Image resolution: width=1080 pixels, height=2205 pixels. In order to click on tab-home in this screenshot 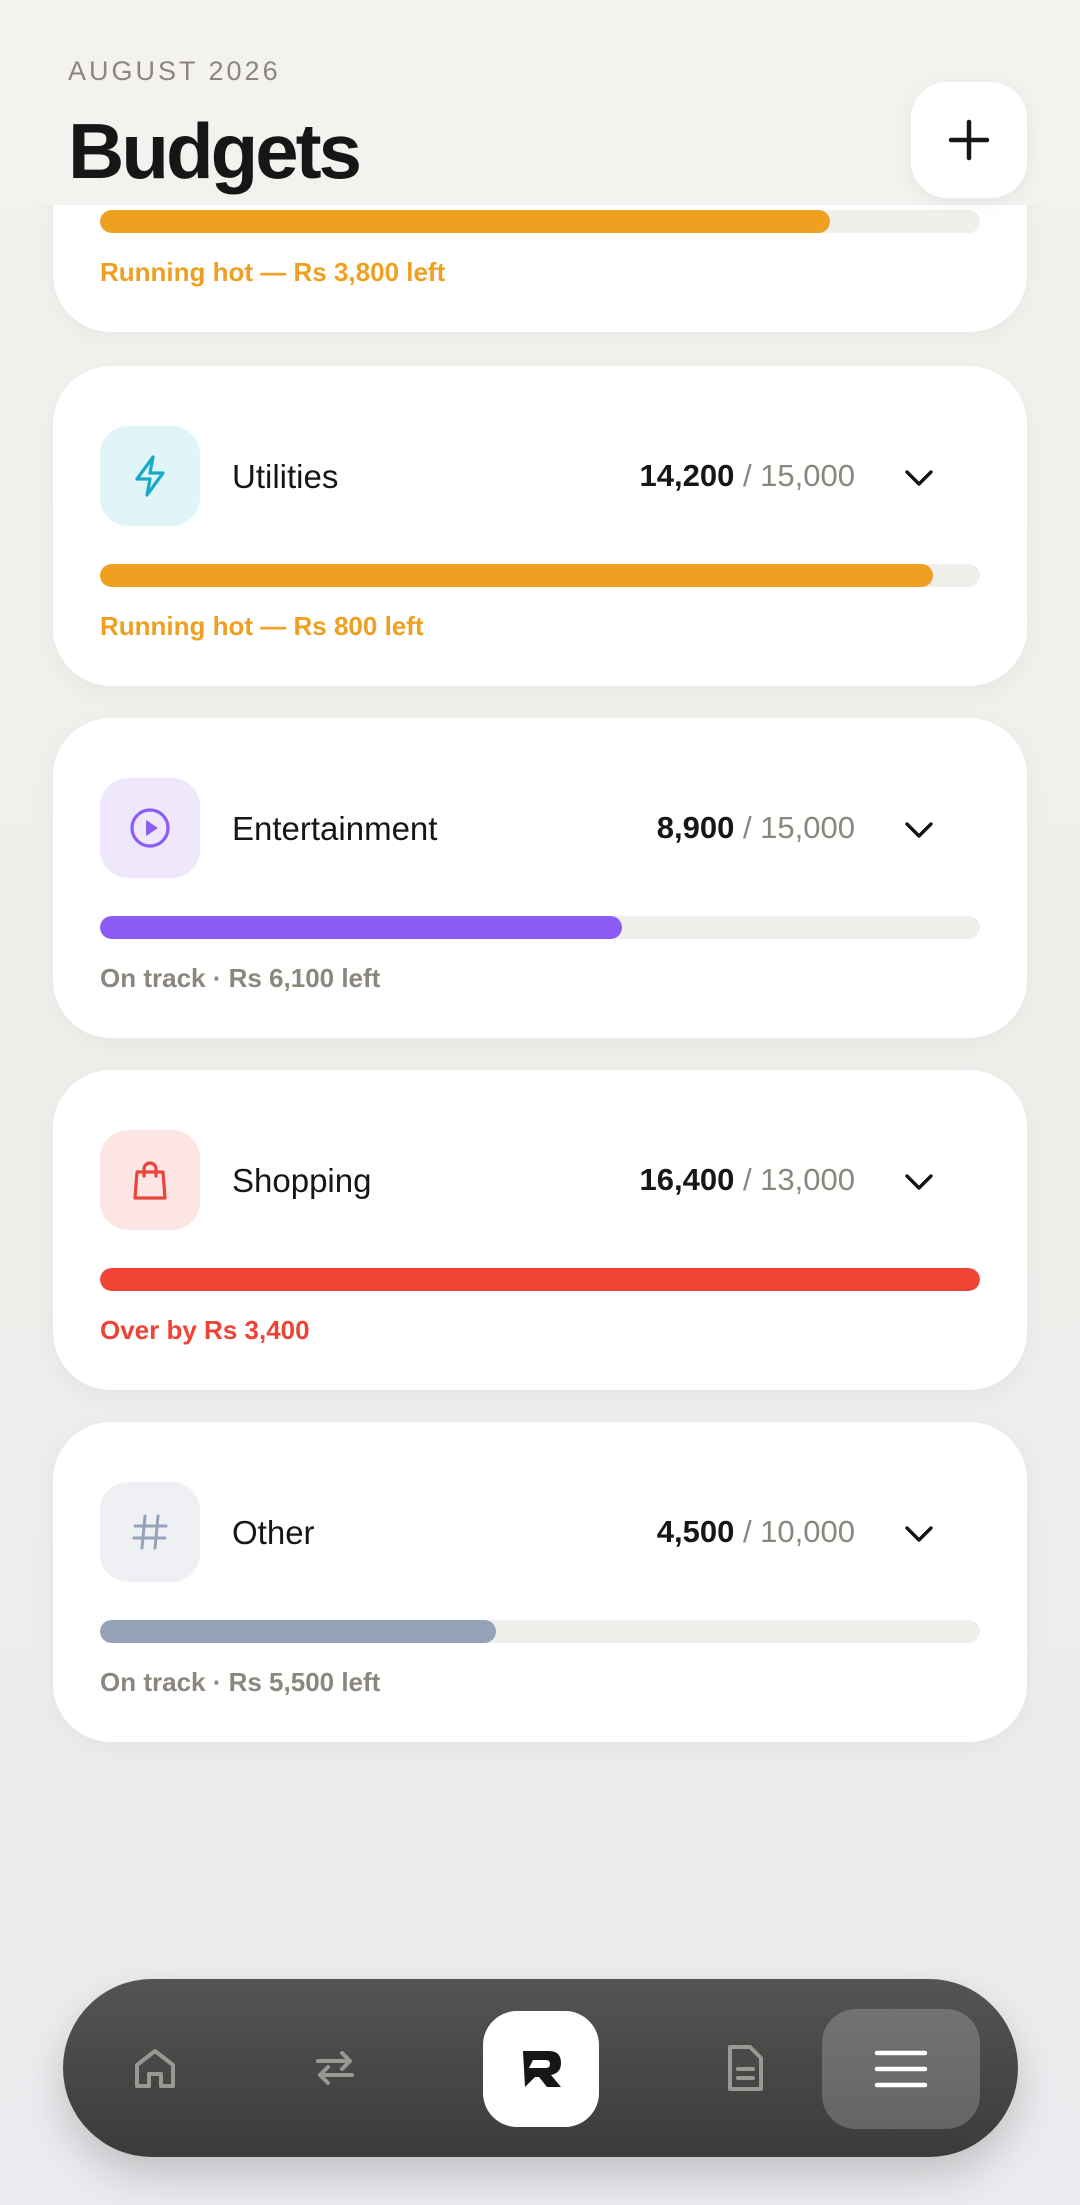, I will do `click(155, 2068)`.